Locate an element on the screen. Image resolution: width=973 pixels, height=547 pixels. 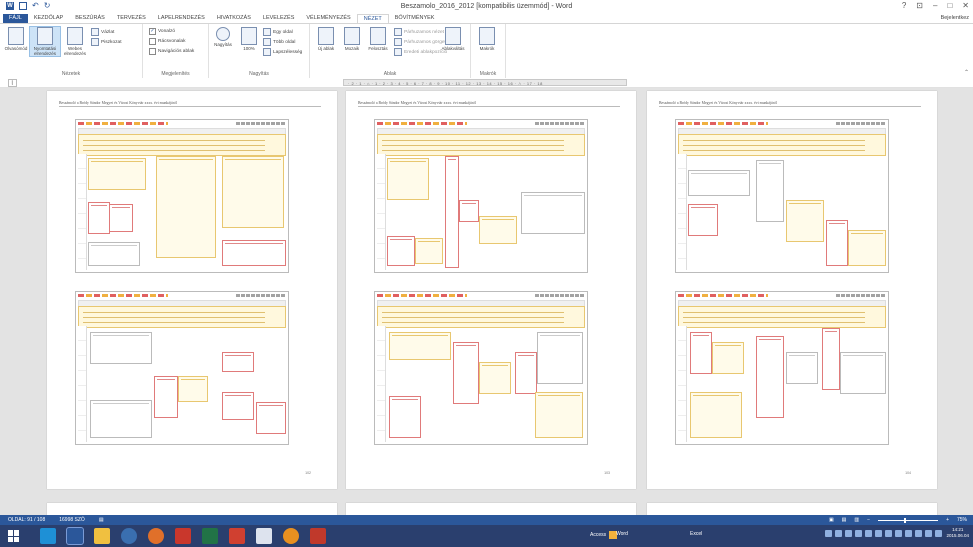
powerpoint-icon is located at coordinates (183, 536).